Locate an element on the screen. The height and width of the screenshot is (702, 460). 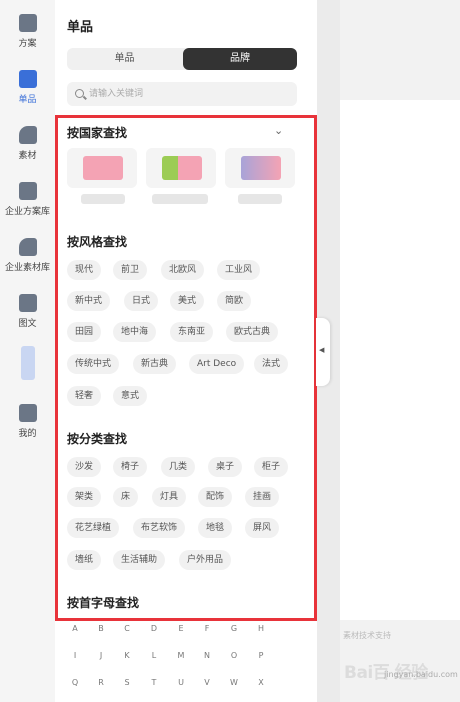
solution-icon is located at coordinates (27, 23).